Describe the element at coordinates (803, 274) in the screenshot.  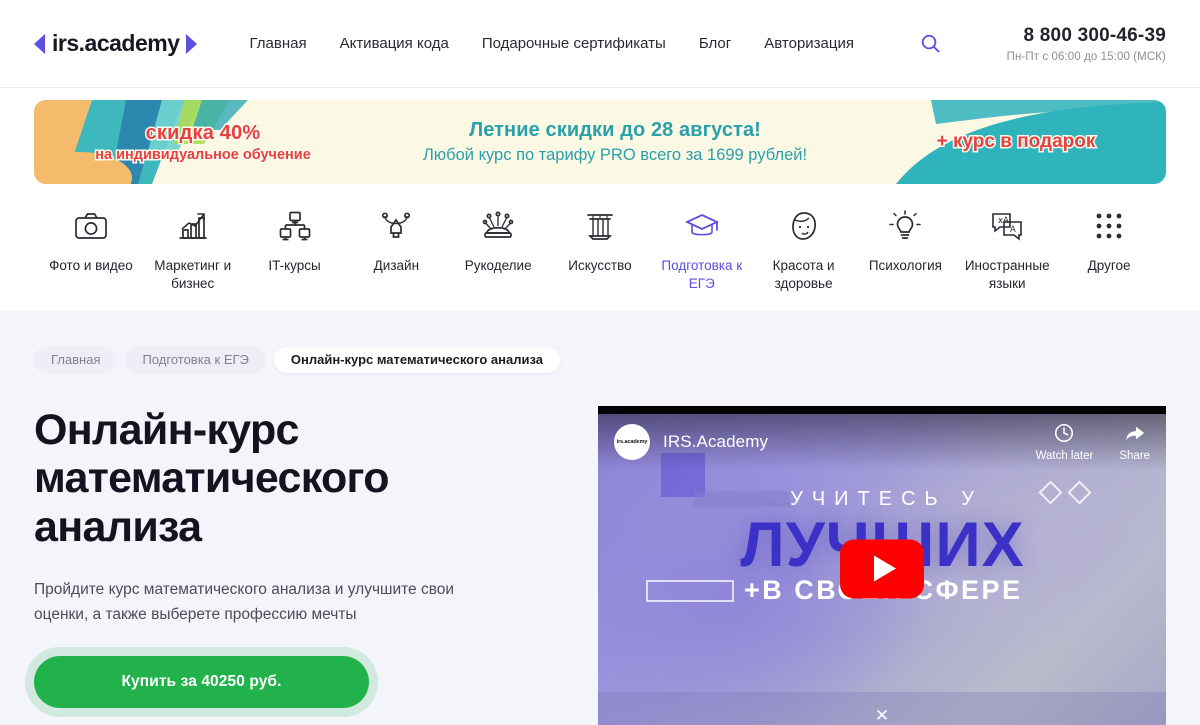
I see `category-label: Красота и здоровье` at that location.